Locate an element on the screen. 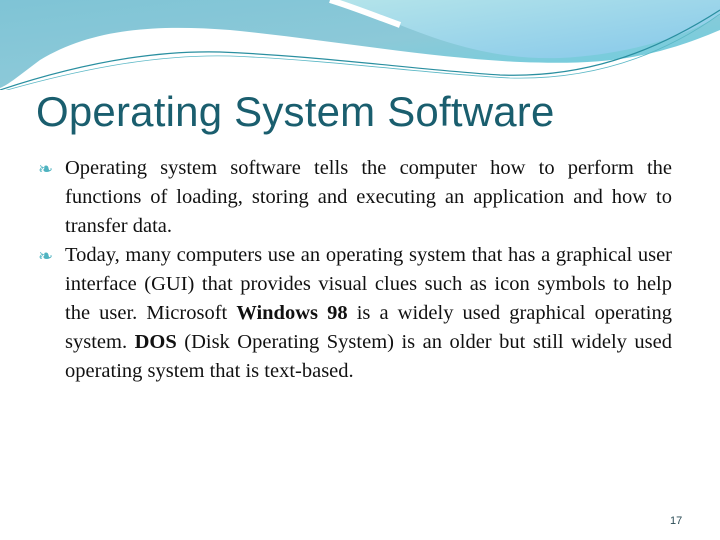 Image resolution: width=720 pixels, height=540 pixels. slide-title: Operating System Software is located at coordinates (295, 111).